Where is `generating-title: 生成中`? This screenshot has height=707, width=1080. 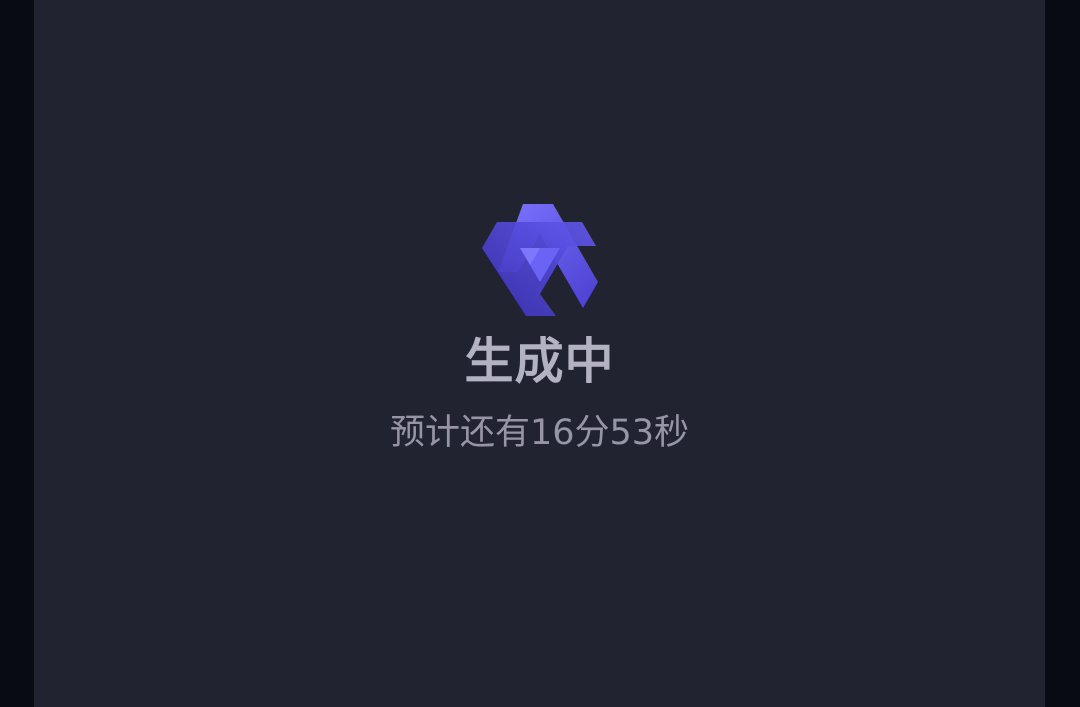 generating-title: 生成中 is located at coordinates (539, 361).